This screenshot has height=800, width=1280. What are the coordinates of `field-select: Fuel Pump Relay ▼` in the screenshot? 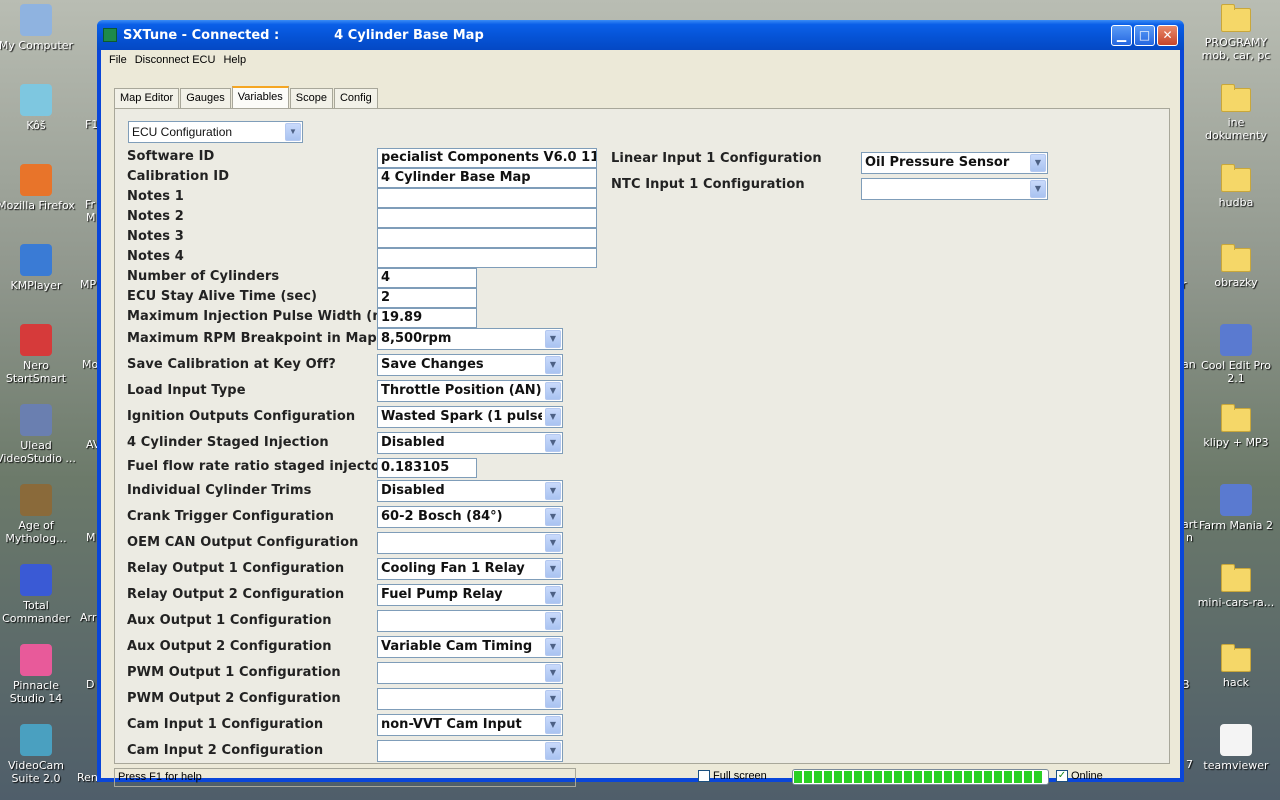 It's located at (470, 595).